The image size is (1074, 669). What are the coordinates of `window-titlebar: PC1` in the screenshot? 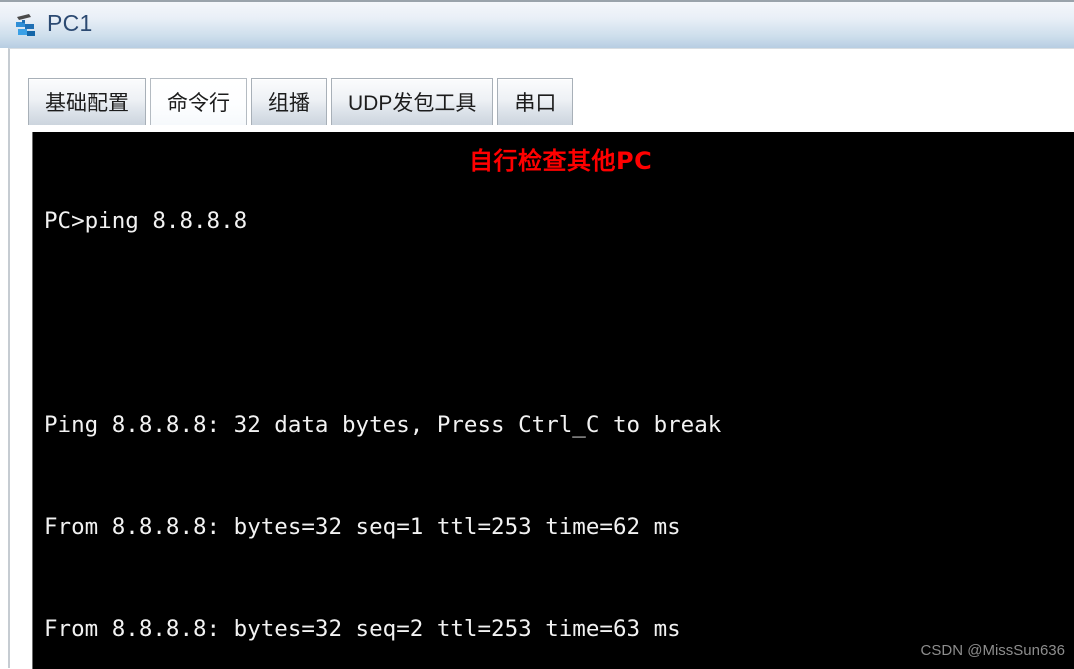 It's located at (537, 24).